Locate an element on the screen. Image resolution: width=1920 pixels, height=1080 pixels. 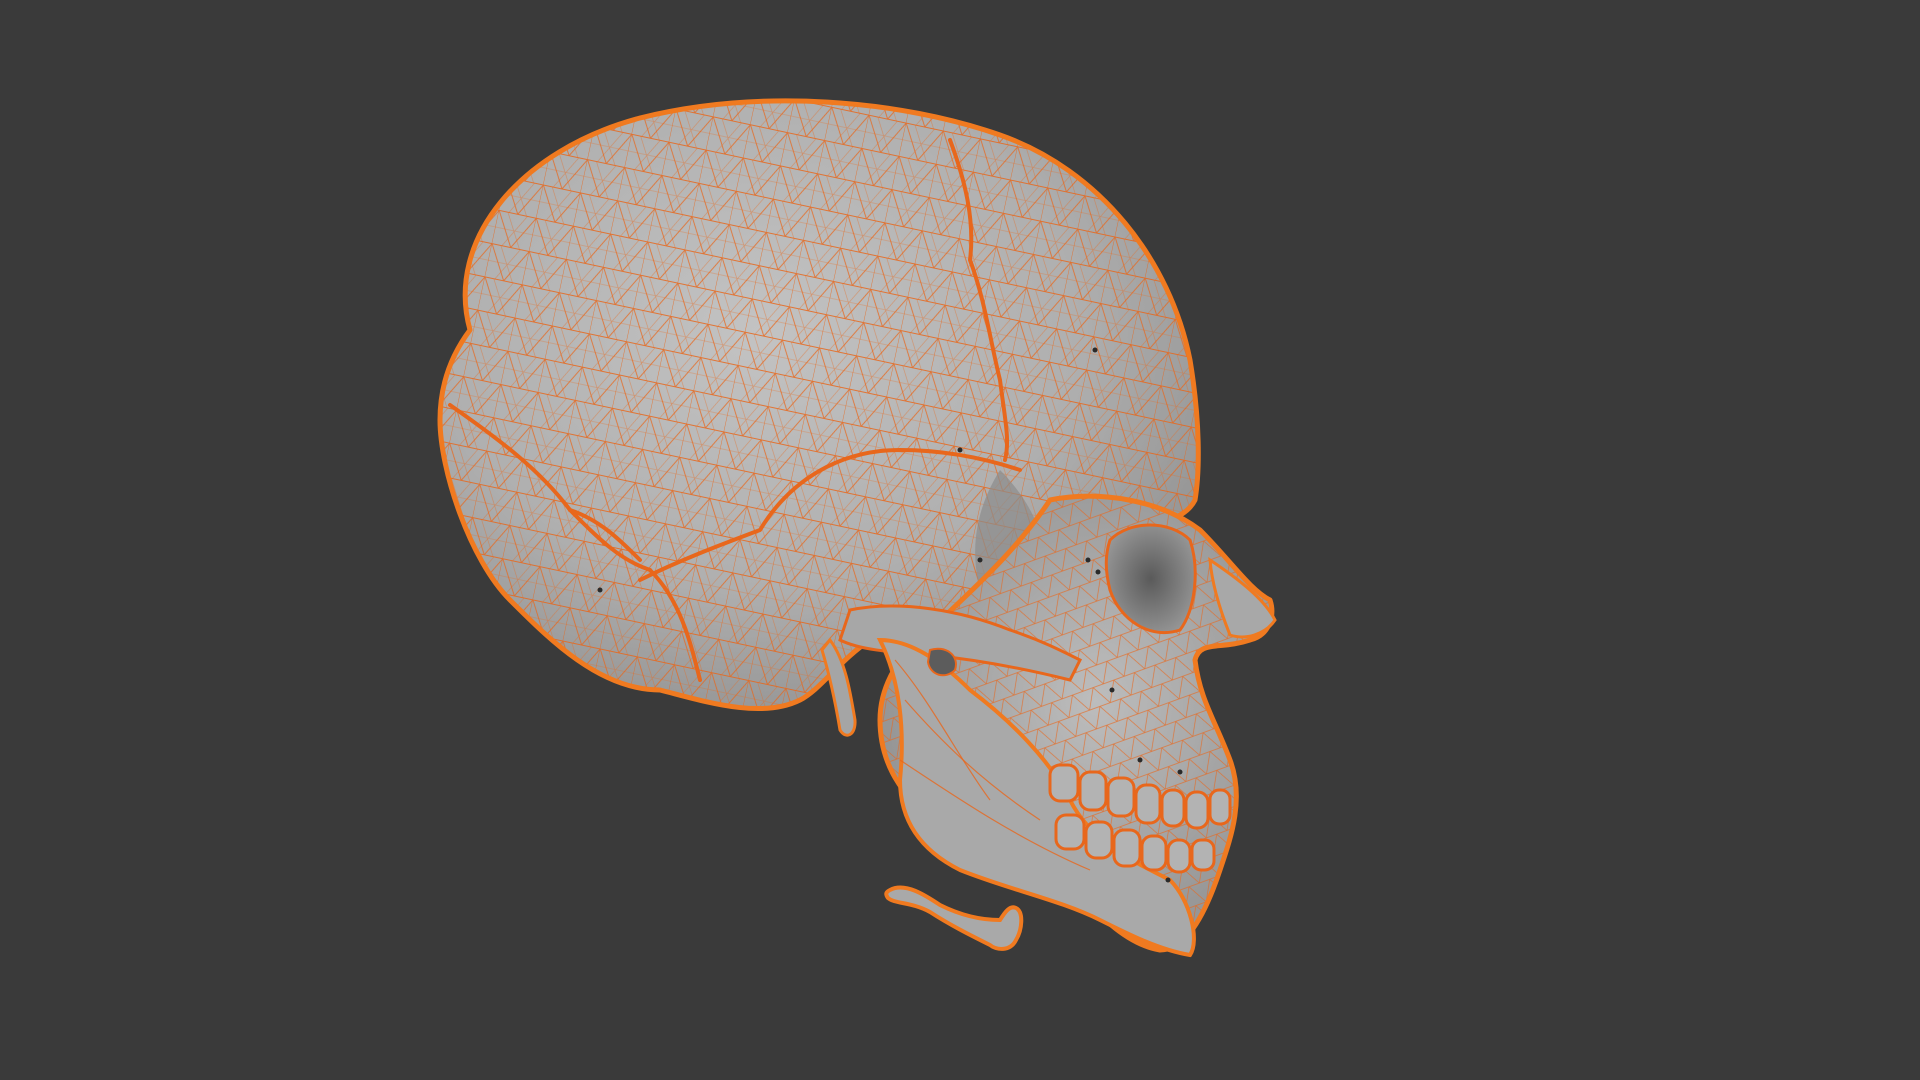
ear-canal is located at coordinates (941, 662).